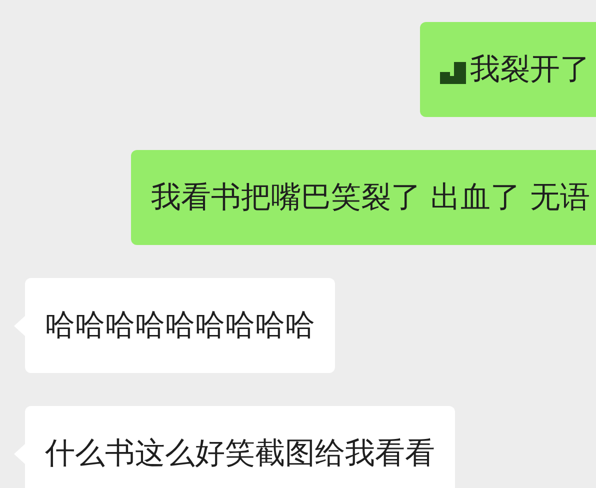 Image resolution: width=596 pixels, height=488 pixels. I want to click on message-text: 我裂开了, so click(530, 70).